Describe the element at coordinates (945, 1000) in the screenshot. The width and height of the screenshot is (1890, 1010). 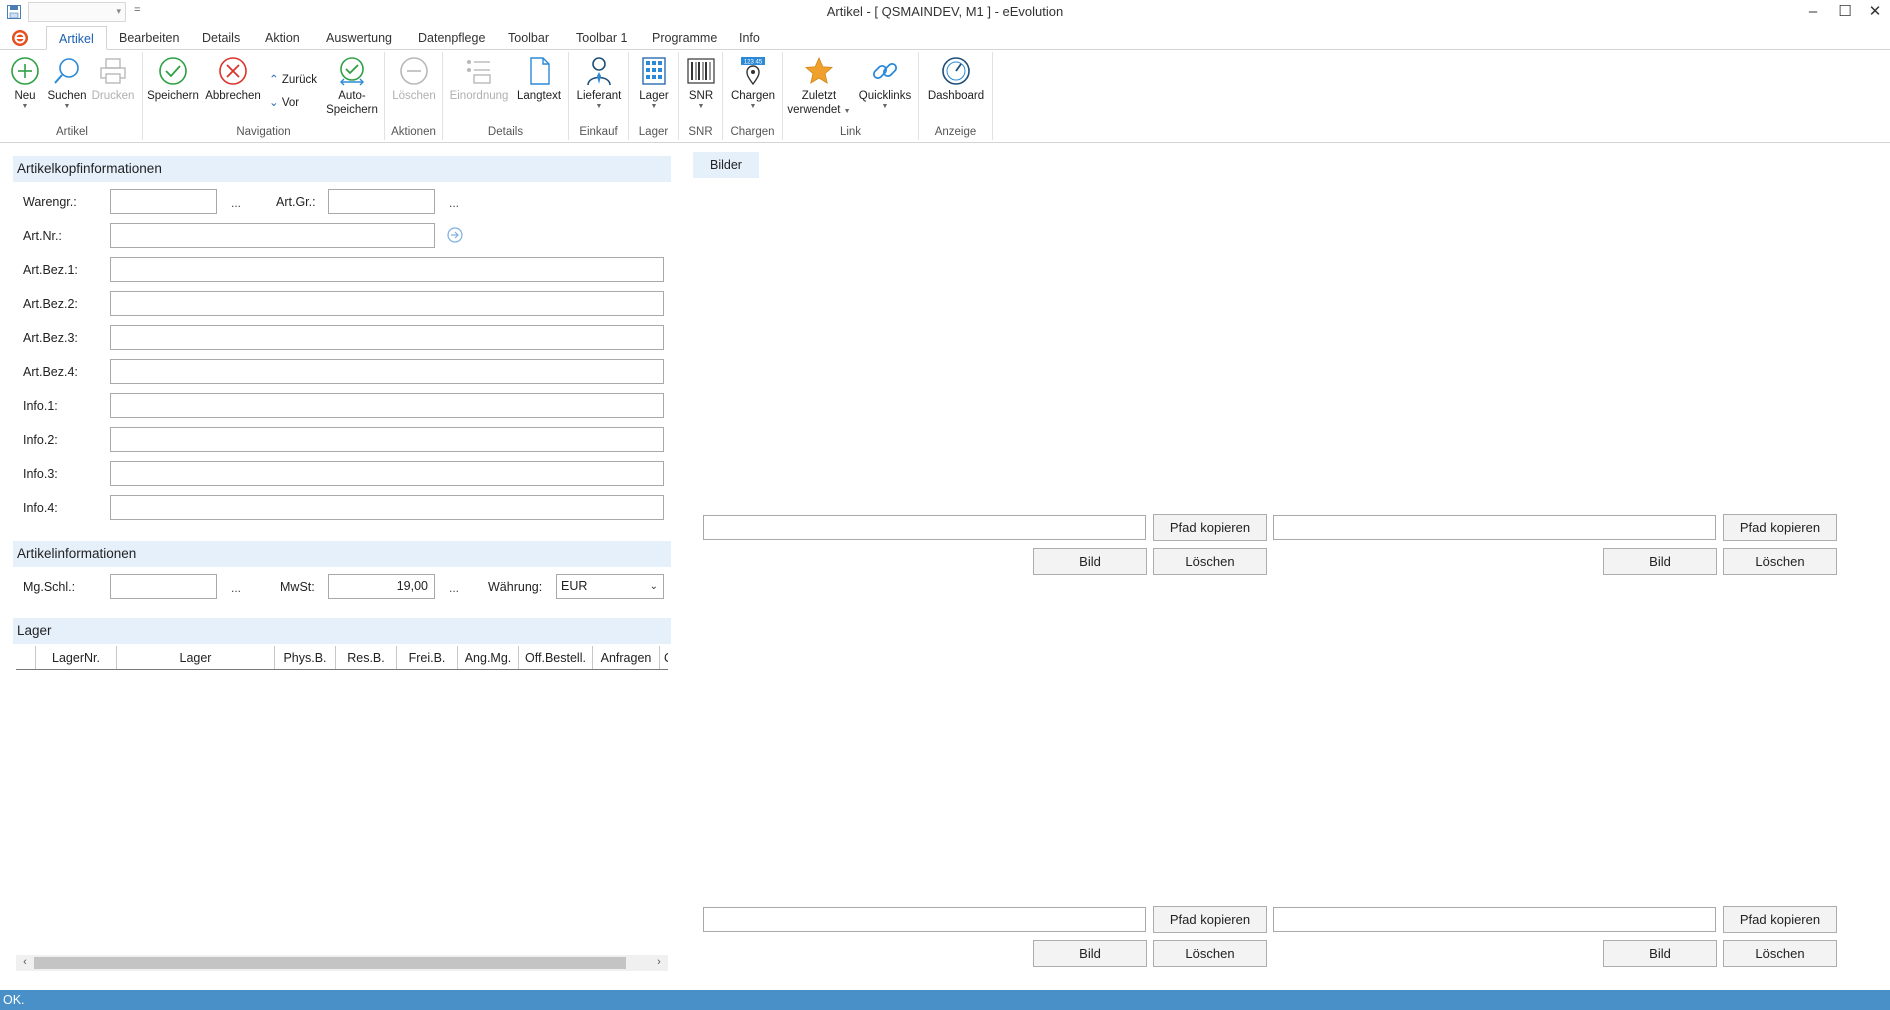
I see `status-bar: OK.` at that location.